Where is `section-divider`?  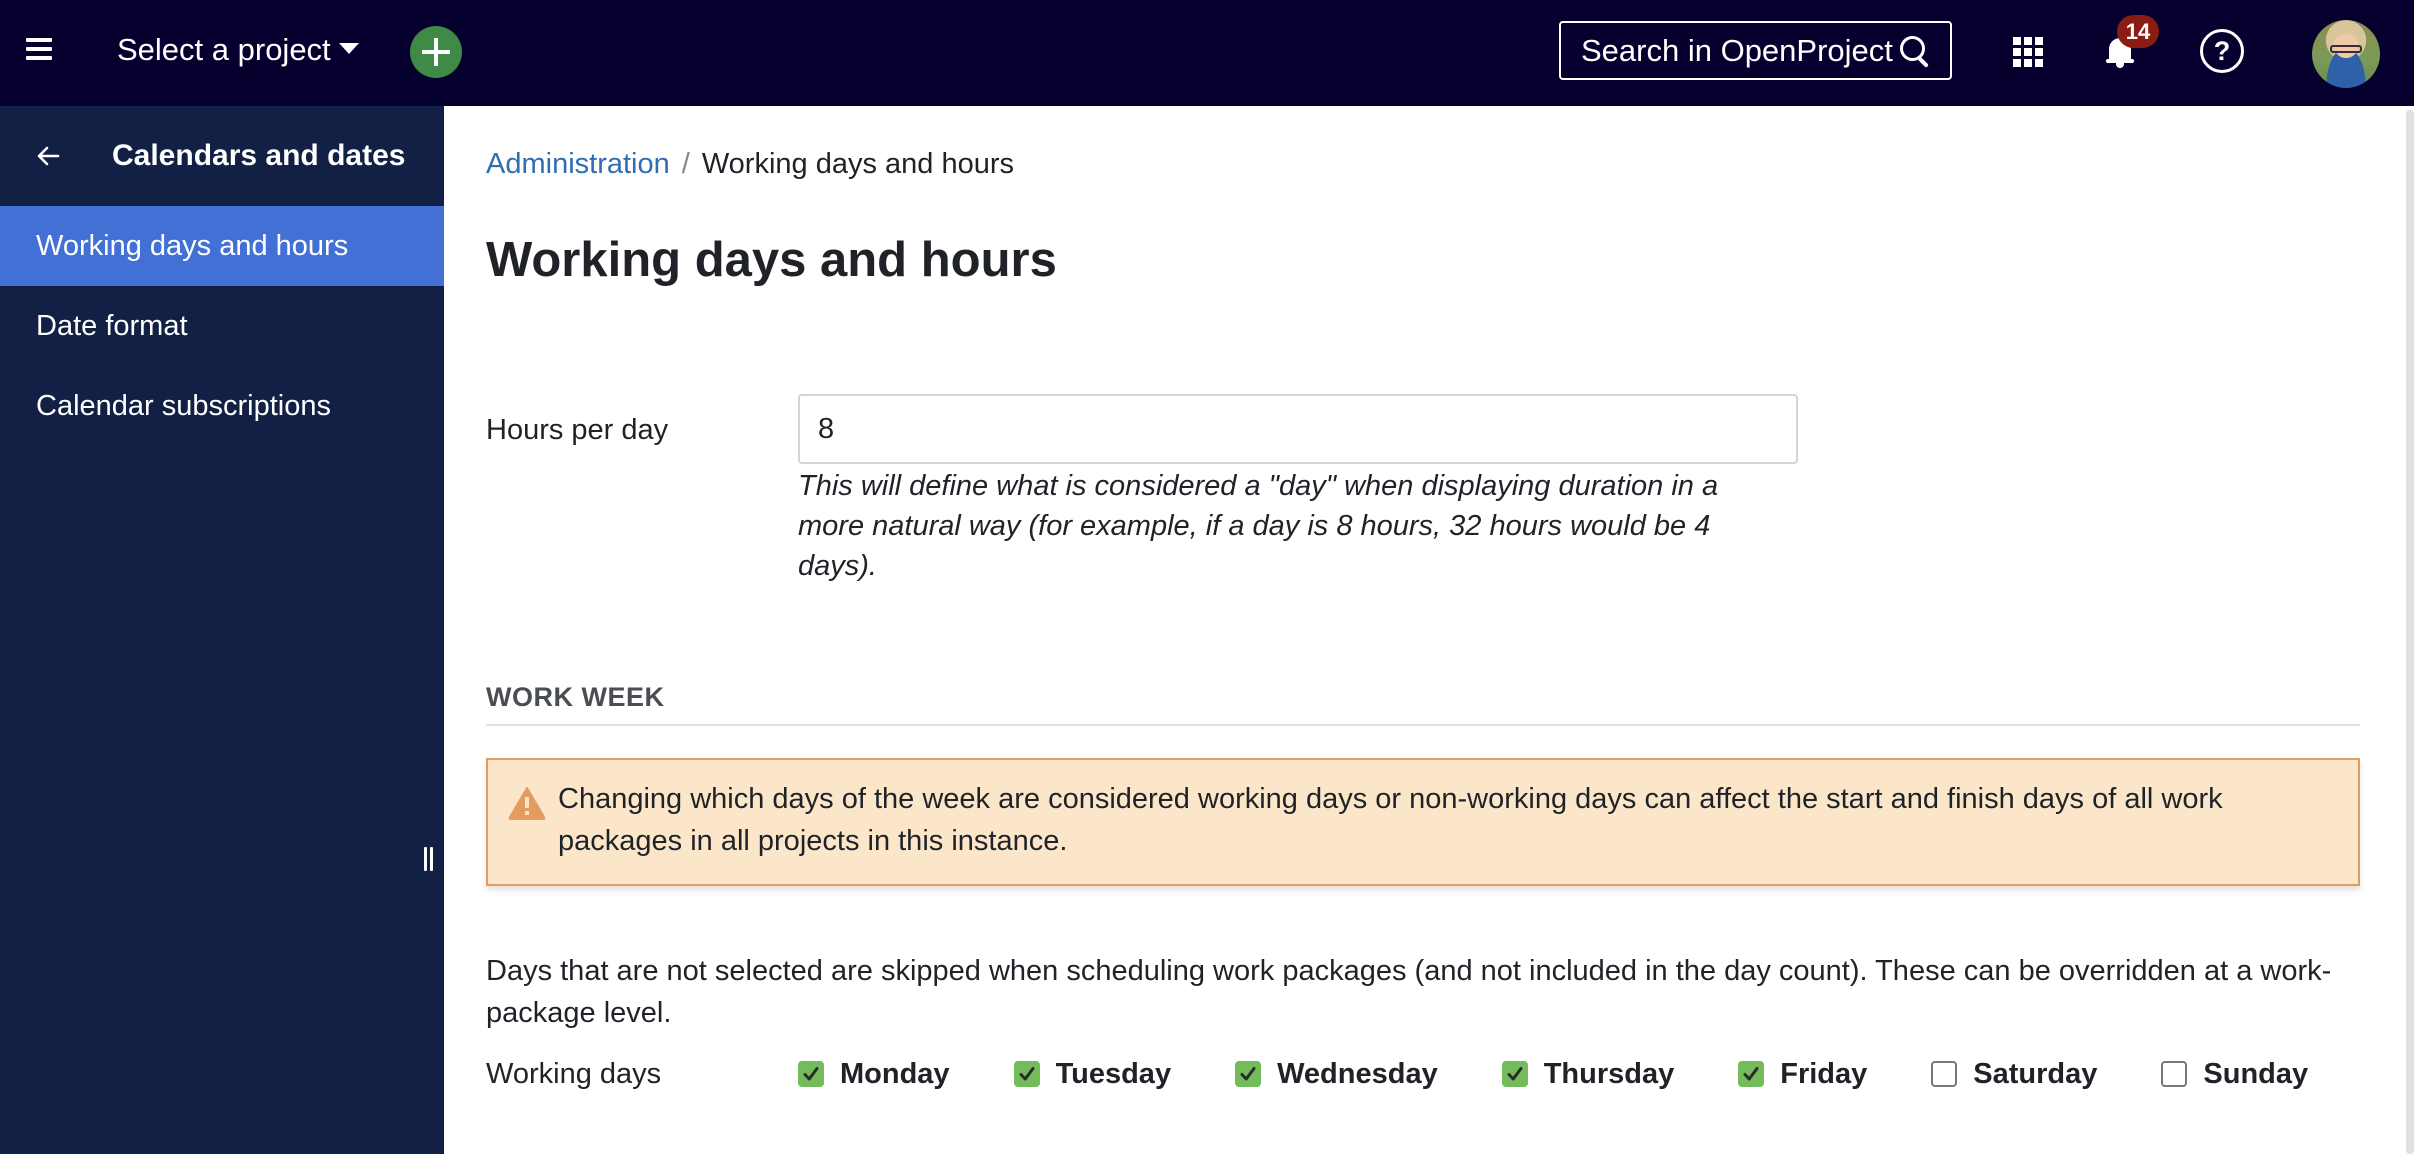 section-divider is located at coordinates (1423, 725).